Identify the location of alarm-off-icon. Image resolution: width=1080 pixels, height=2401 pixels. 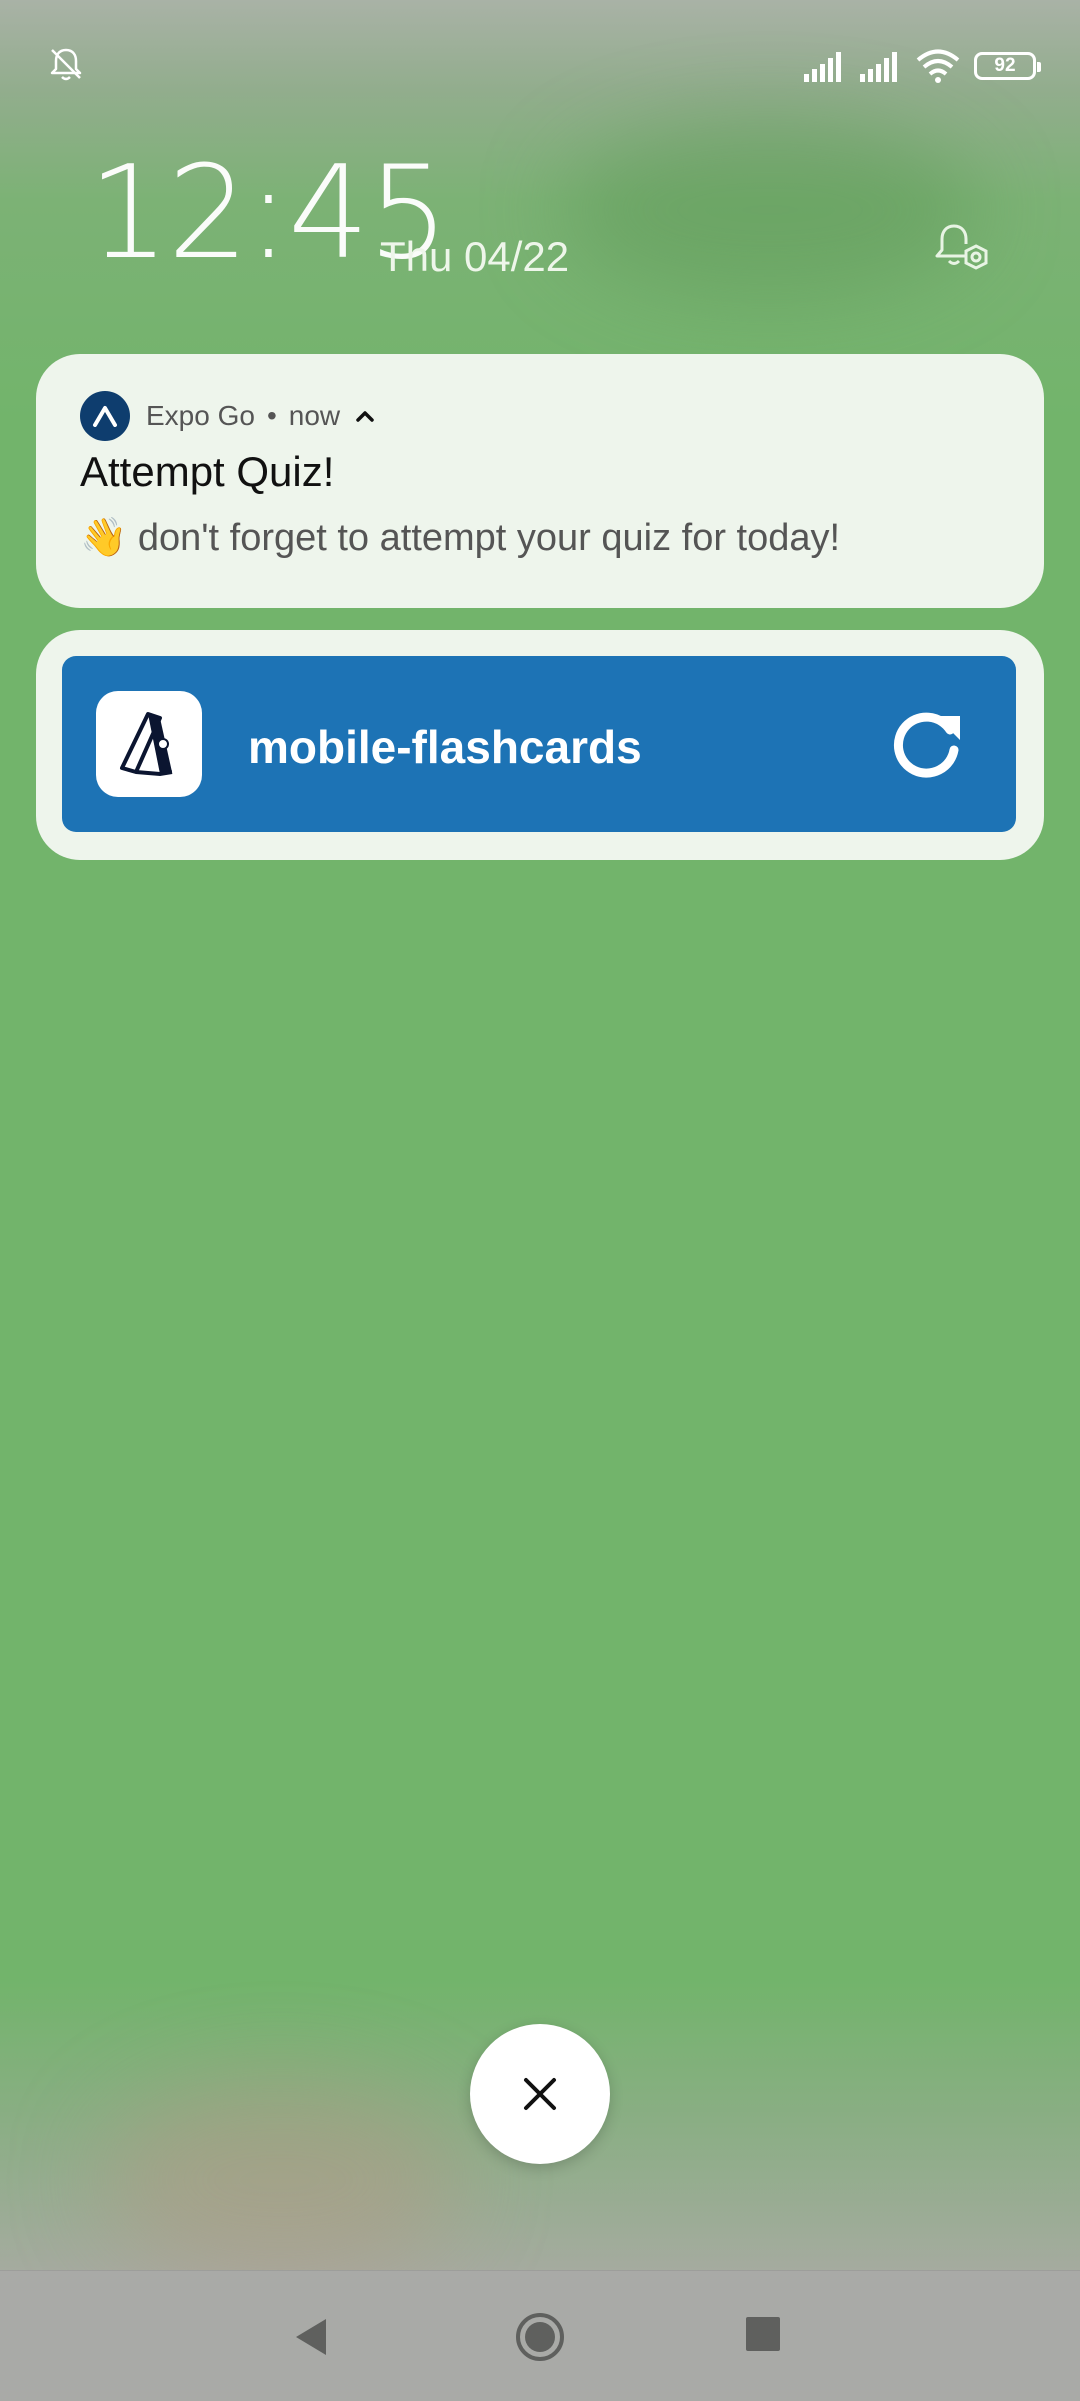
(66, 64).